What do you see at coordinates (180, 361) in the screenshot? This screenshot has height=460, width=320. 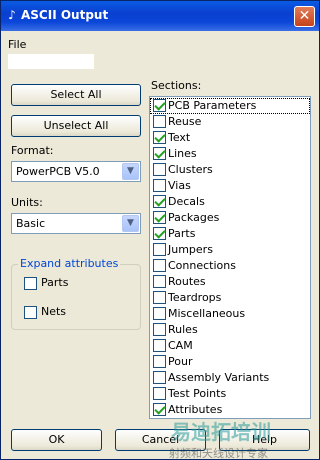 I see `section-label: Pour` at bounding box center [180, 361].